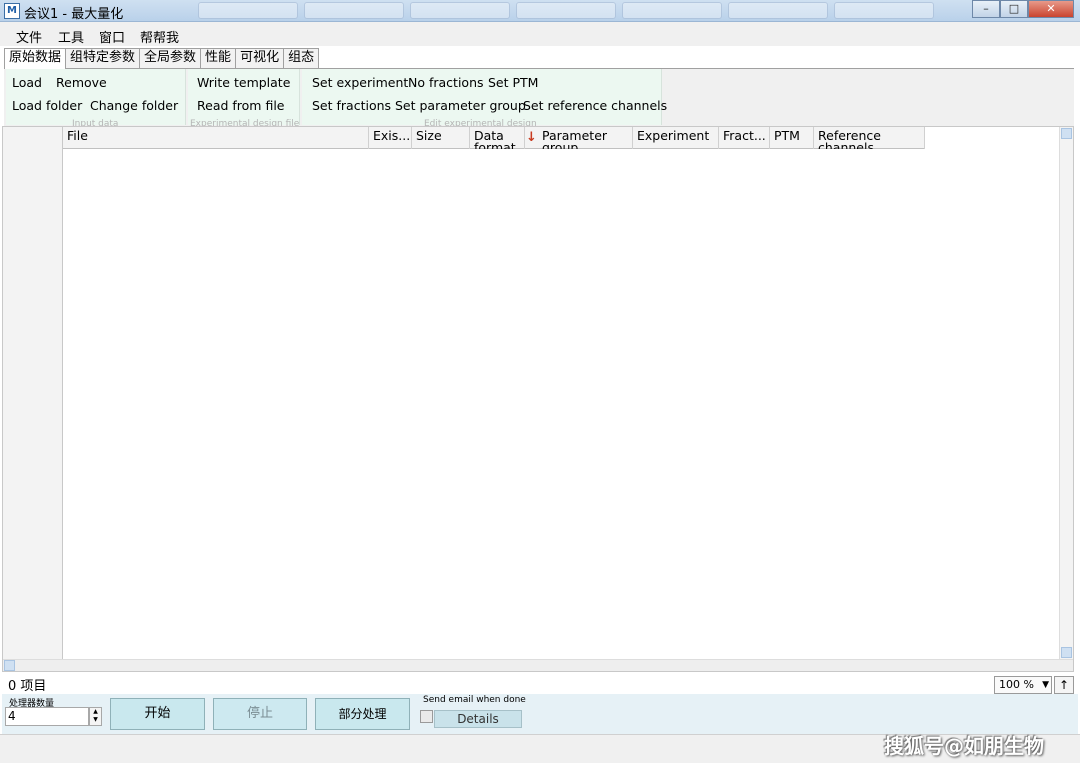 This screenshot has height=763, width=1080. Describe the element at coordinates (1051, 9) in the screenshot. I see `close-button: ✕` at that location.